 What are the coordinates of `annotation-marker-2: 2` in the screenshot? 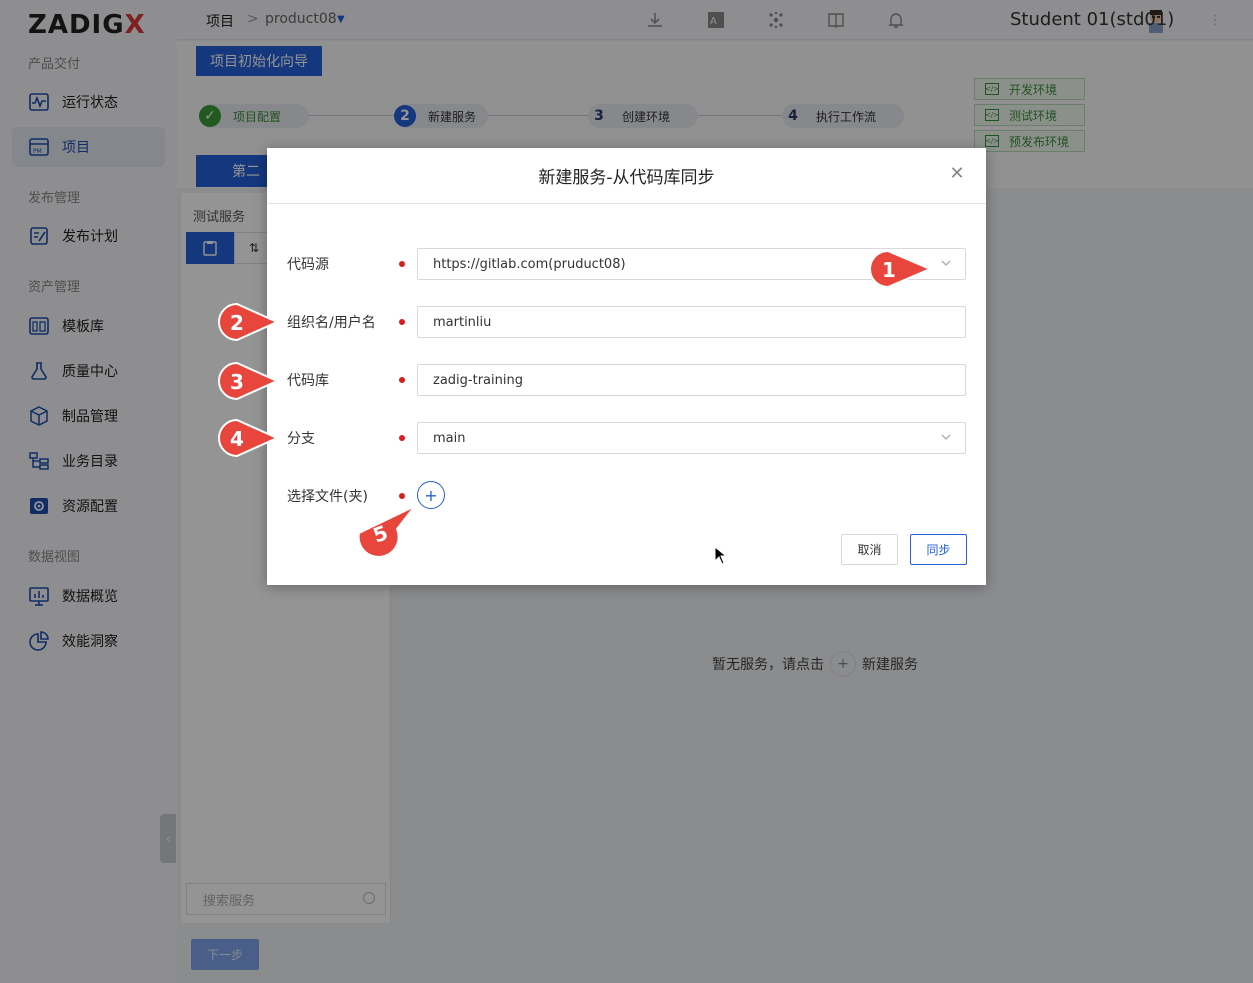 It's located at (249, 322).